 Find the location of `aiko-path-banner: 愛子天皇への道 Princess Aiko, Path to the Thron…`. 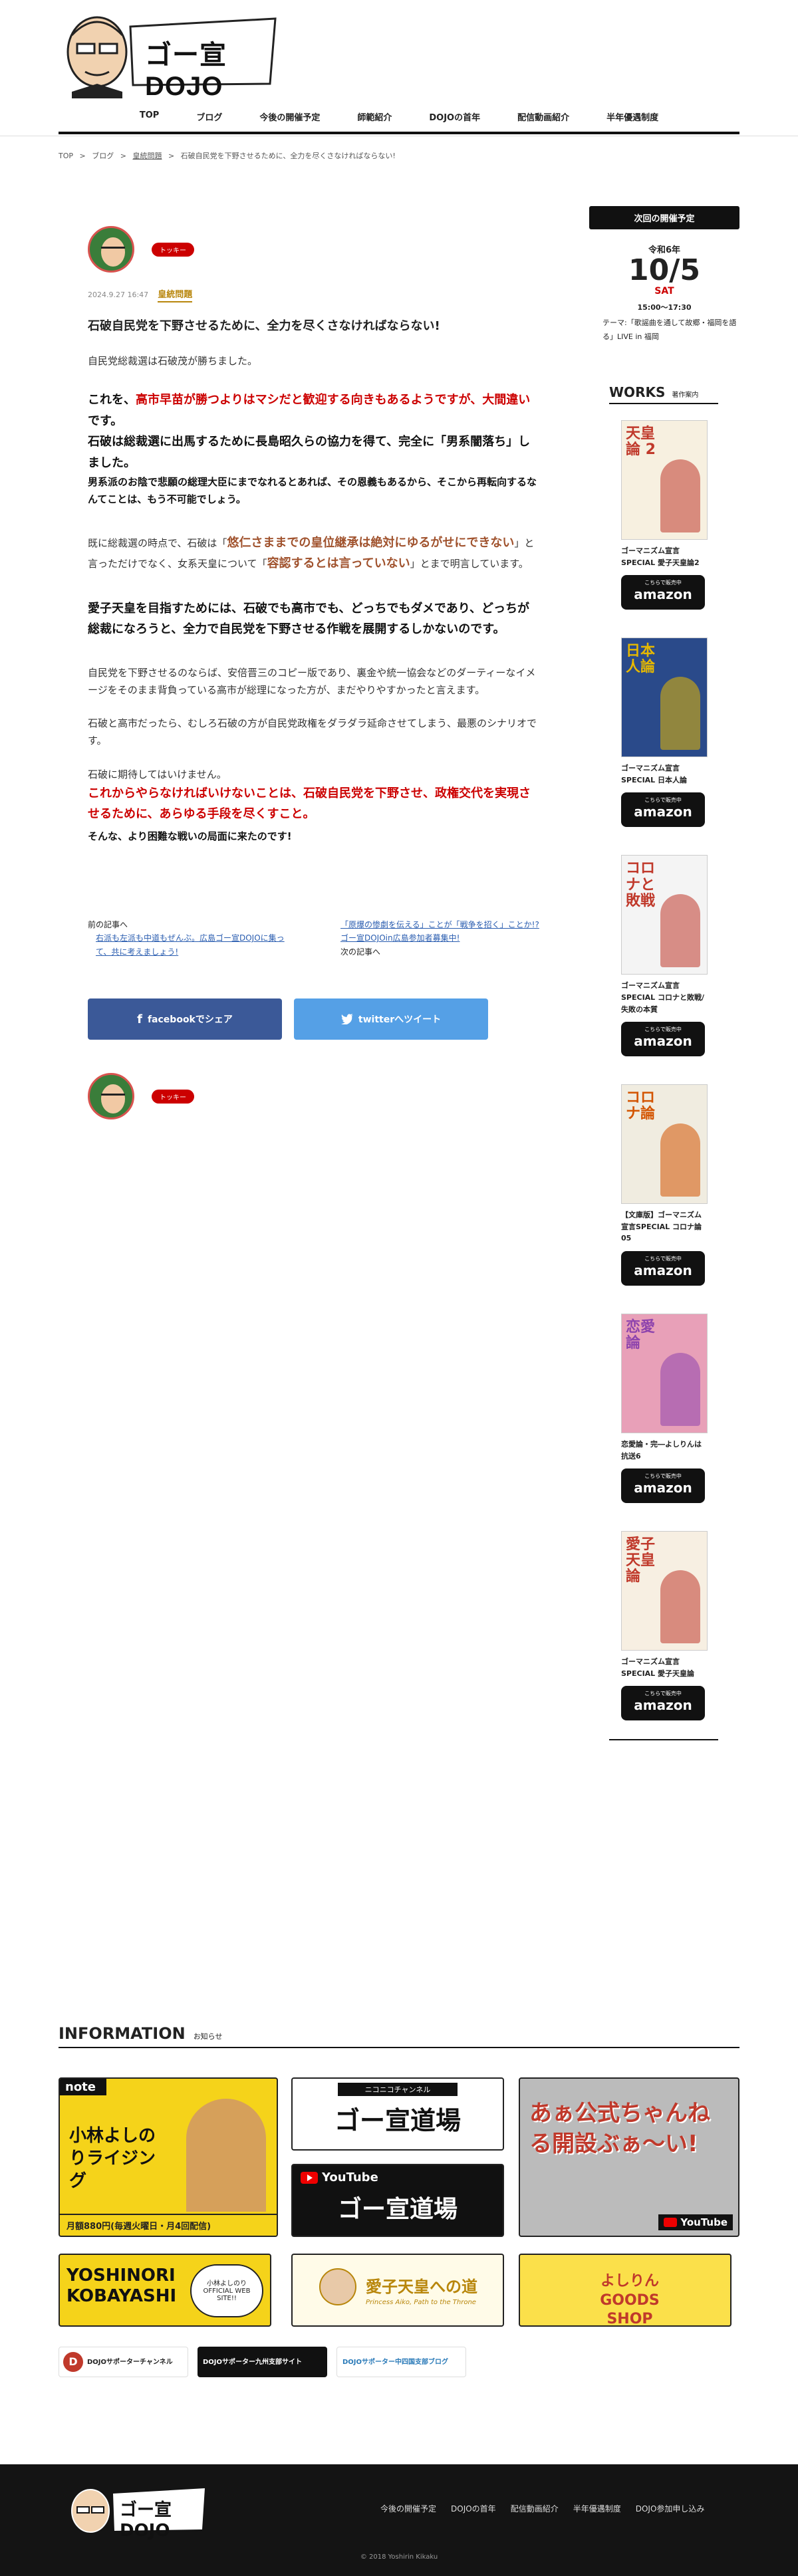

aiko-path-banner: 愛子天皇への道 Princess Aiko, Path to the Thron… is located at coordinates (397, 2290).